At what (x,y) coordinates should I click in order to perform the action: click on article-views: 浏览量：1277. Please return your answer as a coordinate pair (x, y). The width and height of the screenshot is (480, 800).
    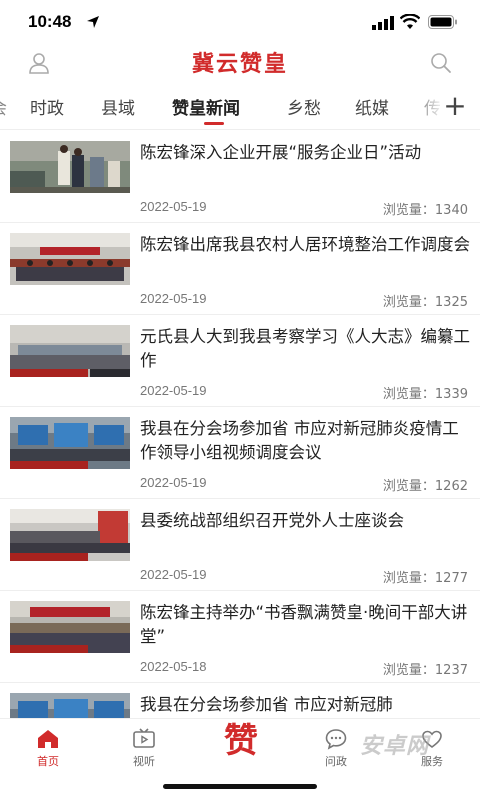
    Looking at the image, I should click on (425, 578).